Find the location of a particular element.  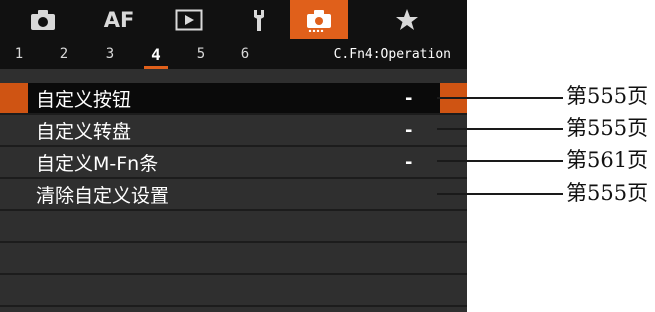

wrench-icon is located at coordinates (259, 20).